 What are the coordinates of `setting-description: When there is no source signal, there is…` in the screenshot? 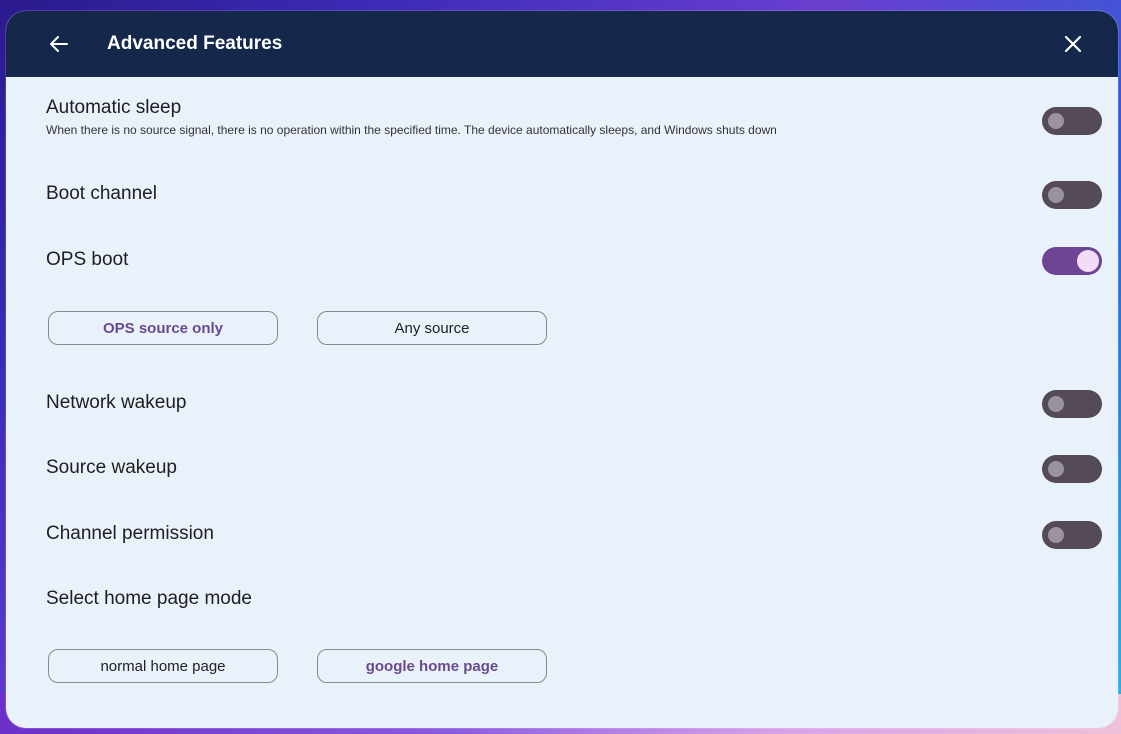 It's located at (411, 130).